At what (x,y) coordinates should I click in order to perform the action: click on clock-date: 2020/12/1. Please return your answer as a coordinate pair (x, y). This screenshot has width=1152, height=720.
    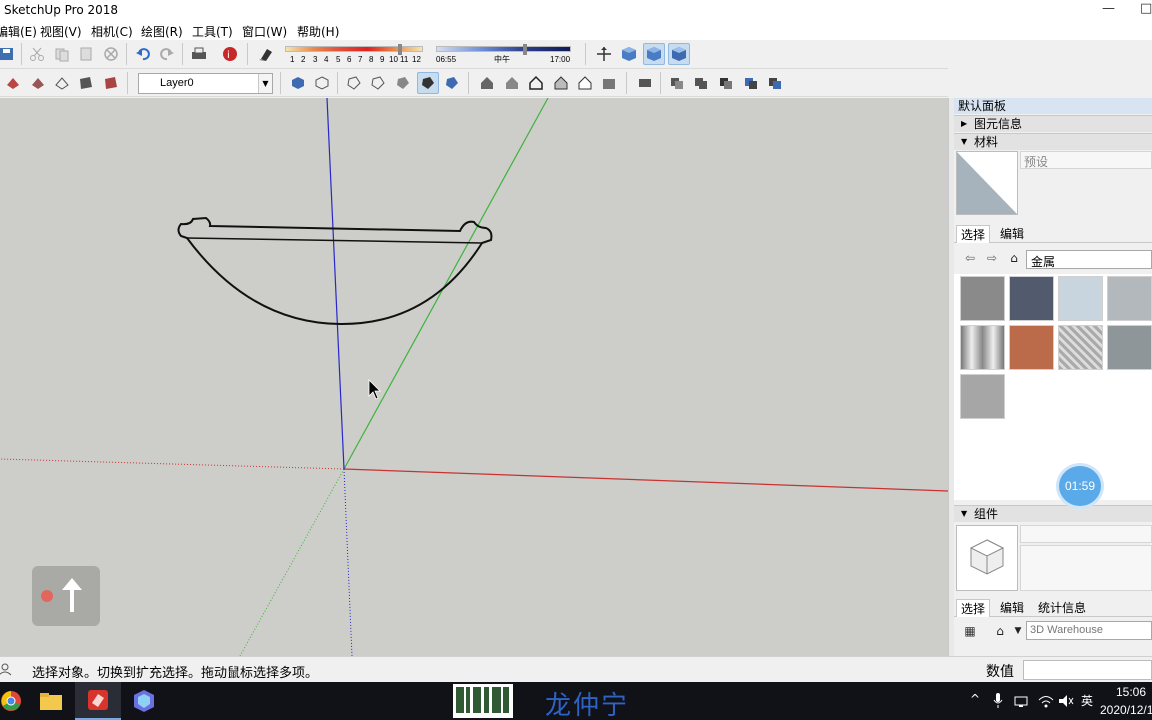
    Looking at the image, I should click on (1126, 710).